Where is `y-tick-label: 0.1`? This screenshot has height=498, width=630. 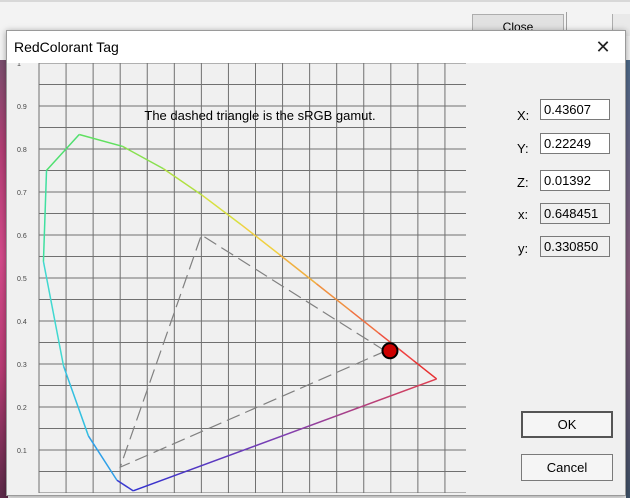 y-tick-label: 0.1 is located at coordinates (22, 451).